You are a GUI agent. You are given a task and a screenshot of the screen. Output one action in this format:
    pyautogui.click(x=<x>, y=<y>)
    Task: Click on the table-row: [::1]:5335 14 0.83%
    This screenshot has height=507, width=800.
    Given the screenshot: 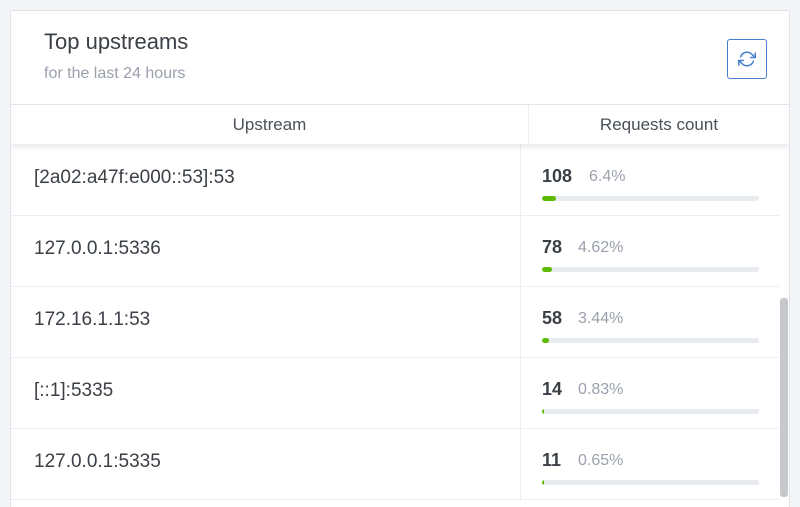 What is the action you would take?
    pyautogui.click(x=395, y=393)
    